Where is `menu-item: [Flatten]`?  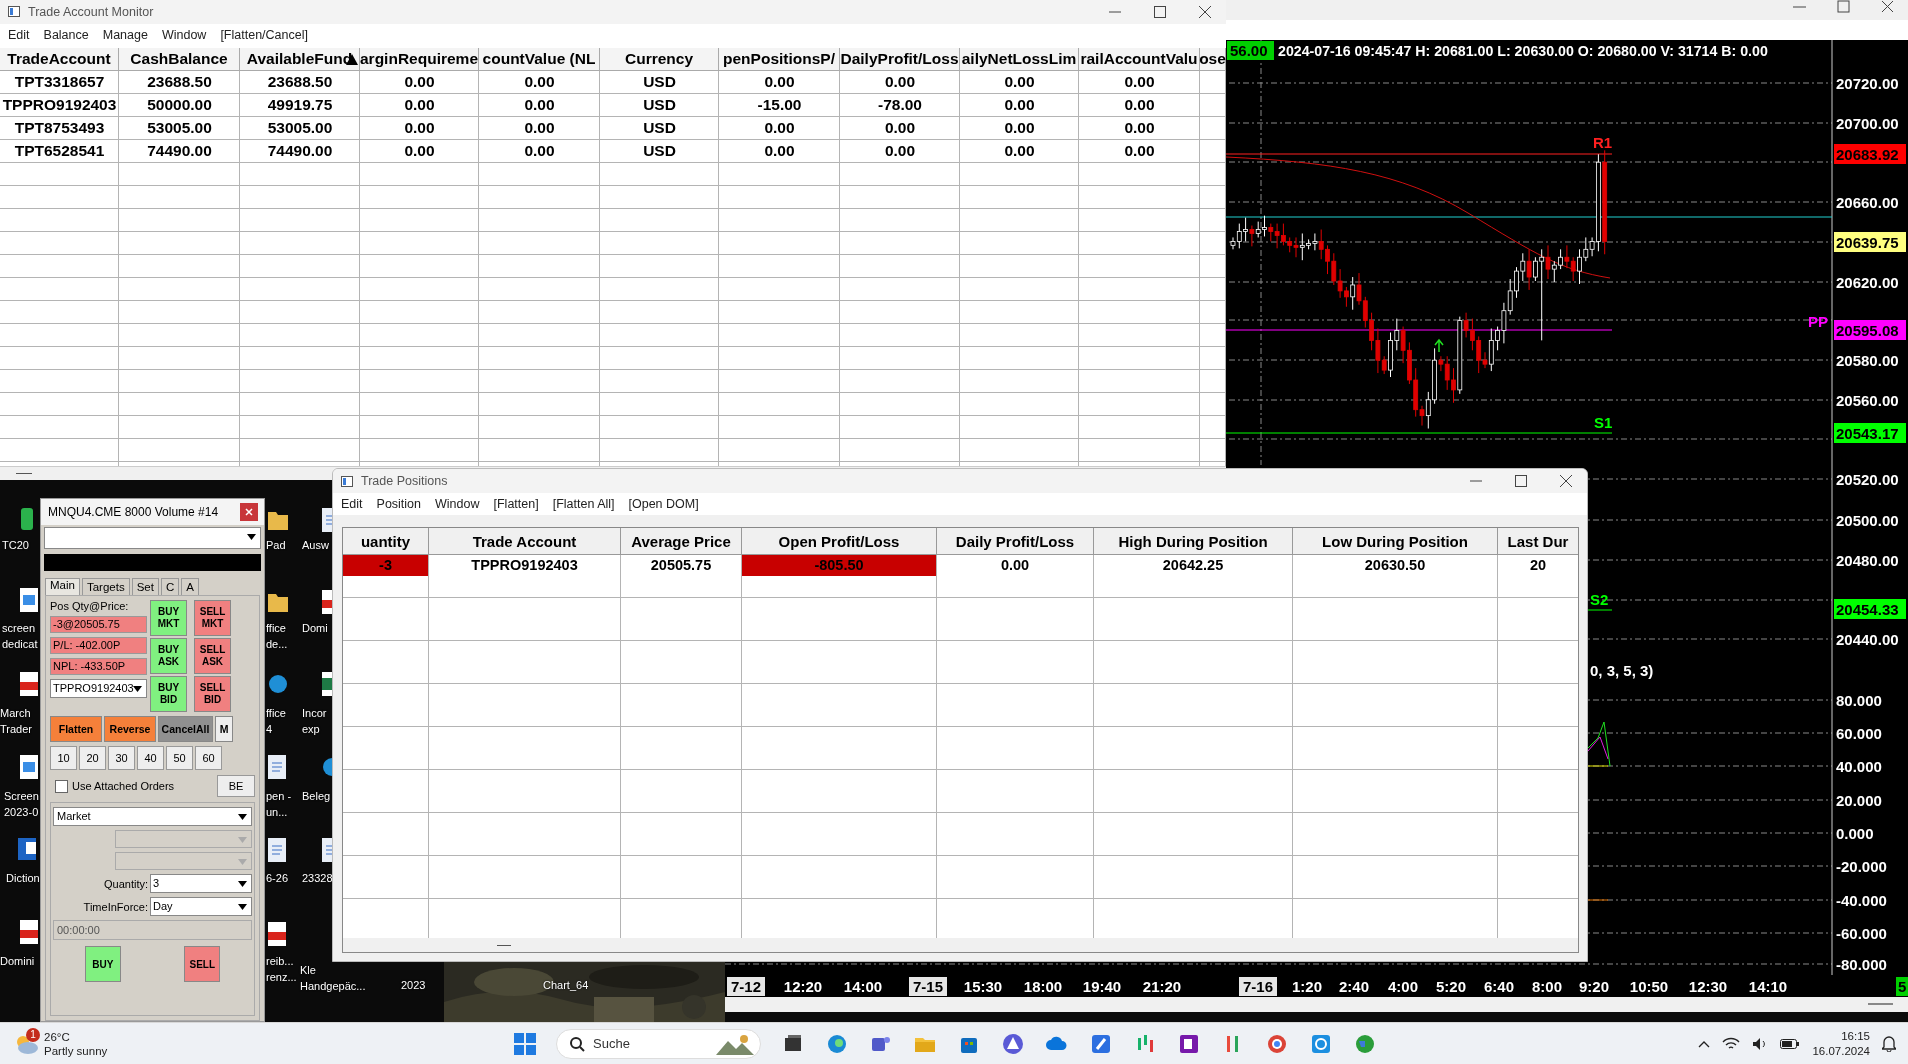 menu-item: [Flatten] is located at coordinates (516, 504).